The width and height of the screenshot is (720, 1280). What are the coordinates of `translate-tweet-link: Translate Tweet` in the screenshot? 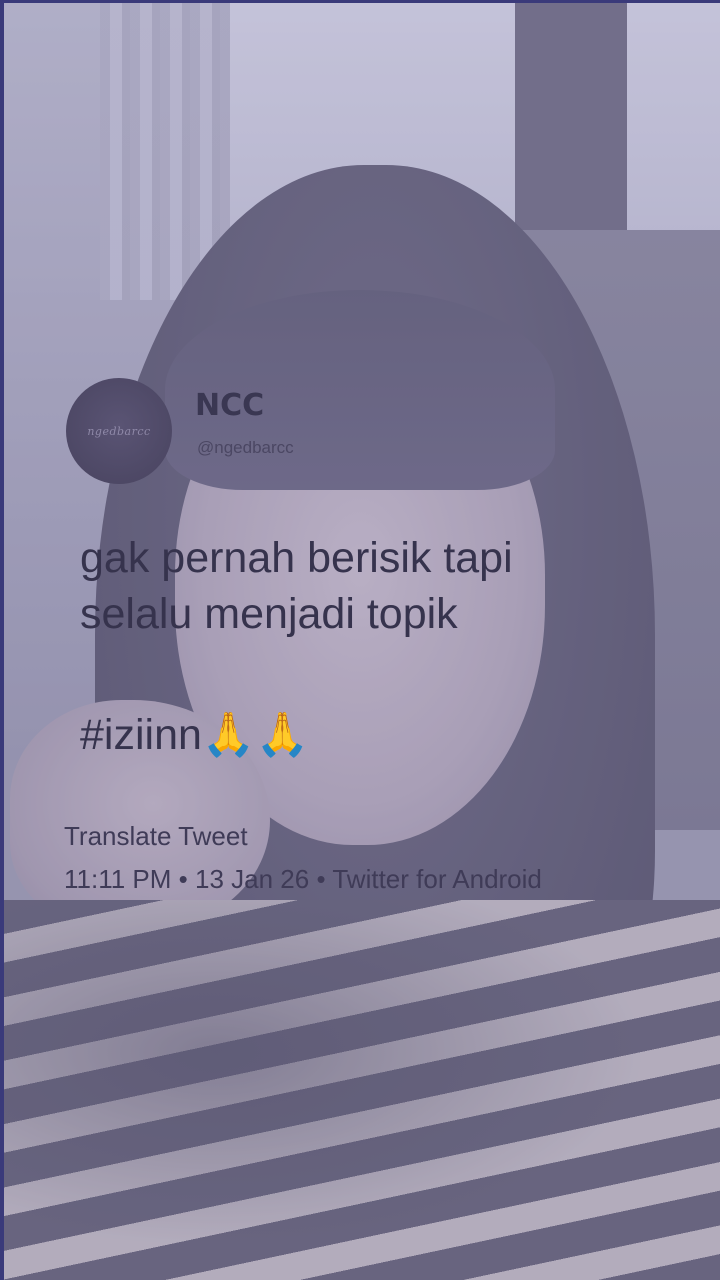 It's located at (156, 836).